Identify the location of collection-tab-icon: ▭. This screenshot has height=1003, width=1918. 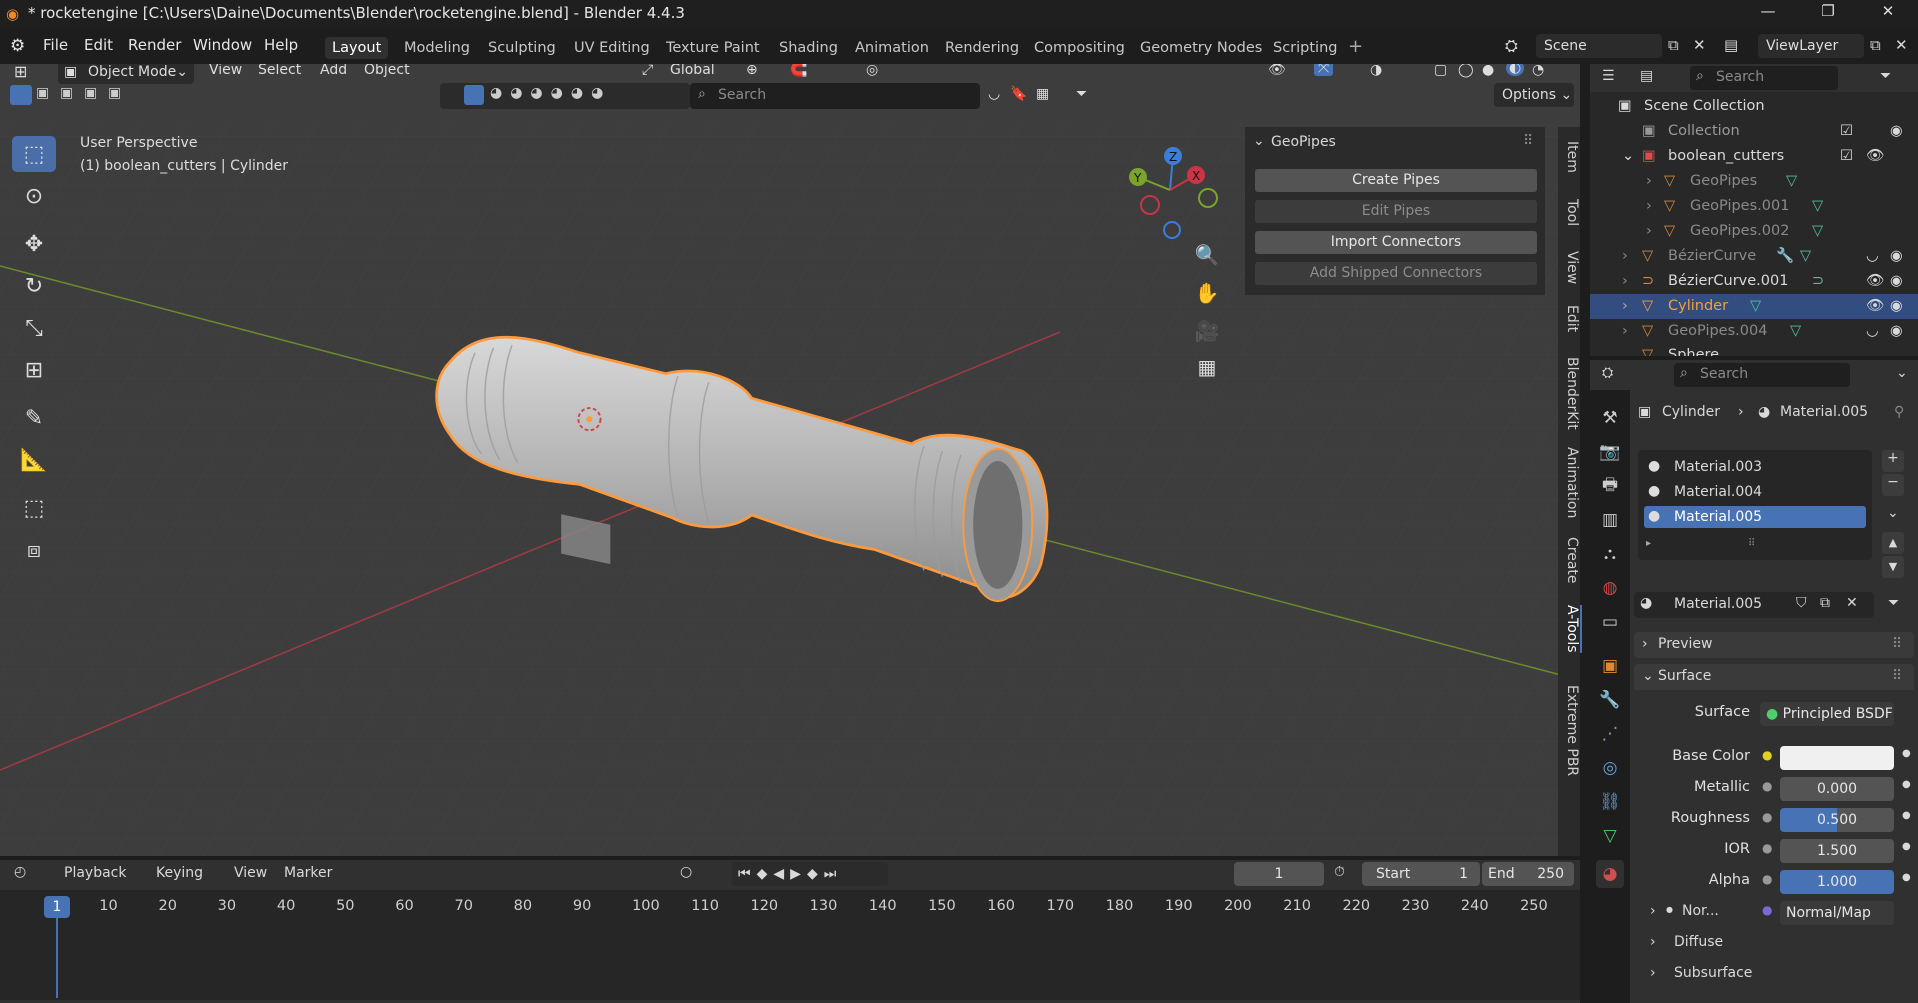
(1610, 622).